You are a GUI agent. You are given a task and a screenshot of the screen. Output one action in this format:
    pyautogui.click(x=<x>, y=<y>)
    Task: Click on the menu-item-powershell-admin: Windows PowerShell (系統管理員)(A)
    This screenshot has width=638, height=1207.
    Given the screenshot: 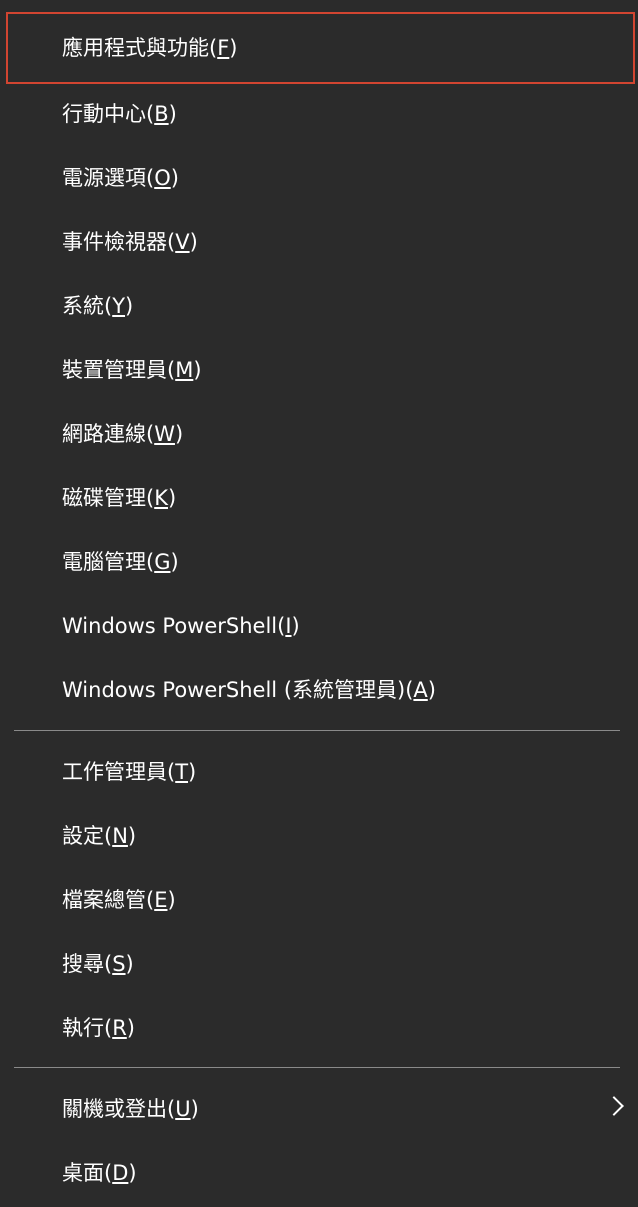 What is the action you would take?
    pyautogui.click(x=320, y=690)
    